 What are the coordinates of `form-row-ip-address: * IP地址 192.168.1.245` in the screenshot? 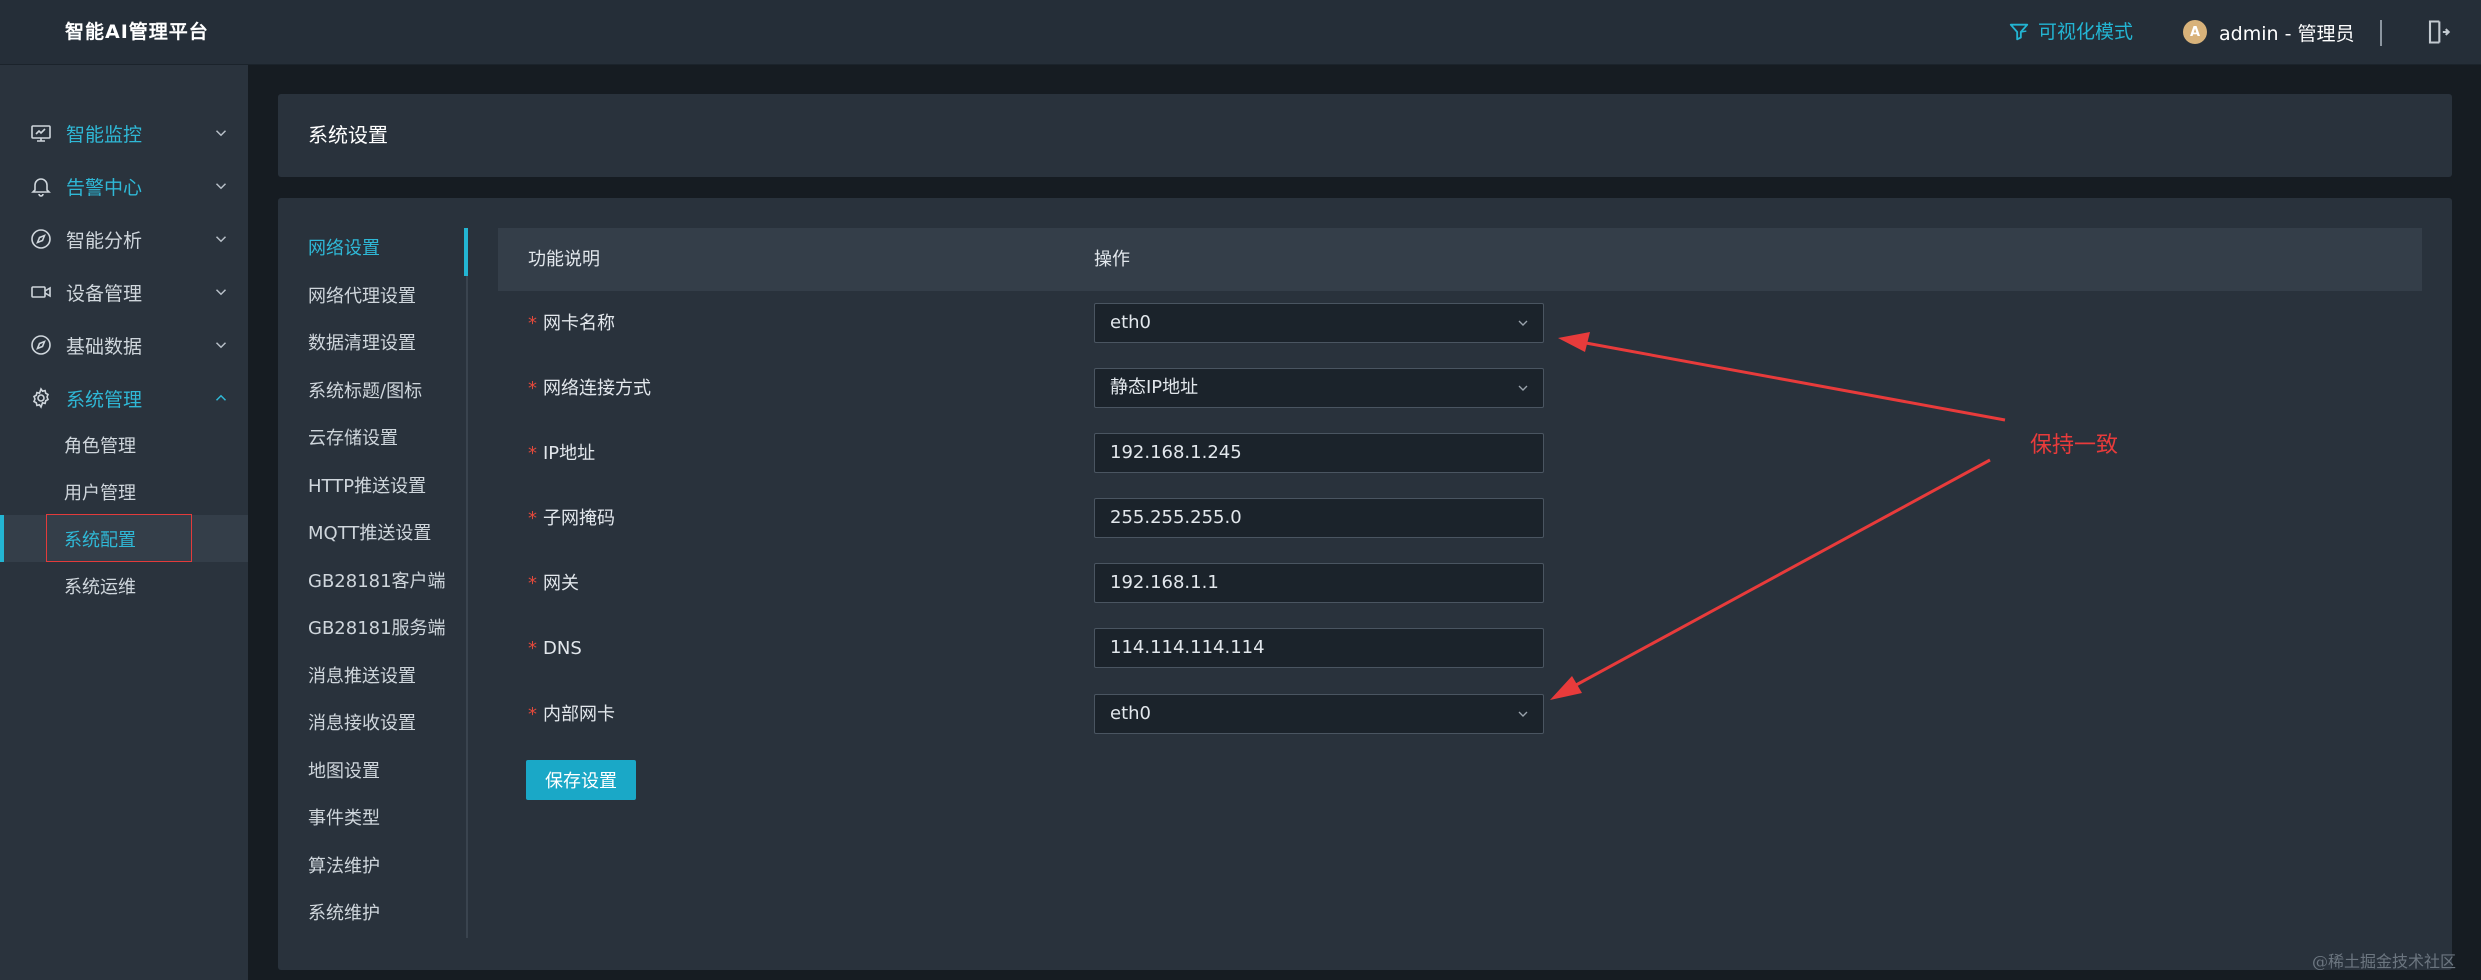 It's located at (1460, 453).